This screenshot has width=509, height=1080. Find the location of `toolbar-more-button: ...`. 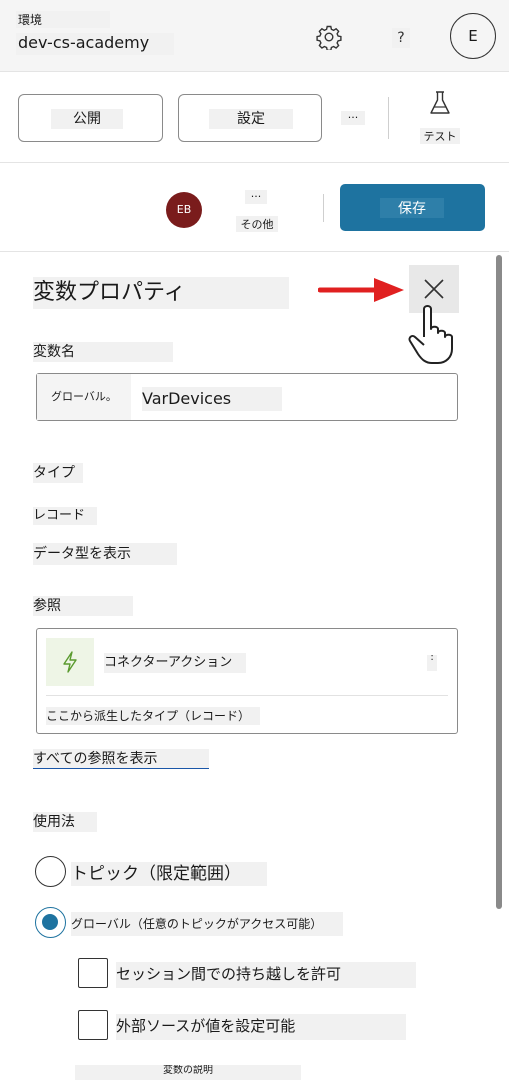

toolbar-more-button: ... is located at coordinates (353, 117).